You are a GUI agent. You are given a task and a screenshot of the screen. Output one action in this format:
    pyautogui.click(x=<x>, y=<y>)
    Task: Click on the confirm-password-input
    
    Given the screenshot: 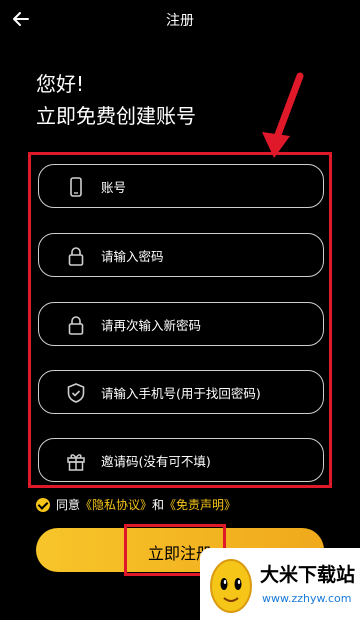 What is the action you would take?
    pyautogui.click(x=205, y=325)
    